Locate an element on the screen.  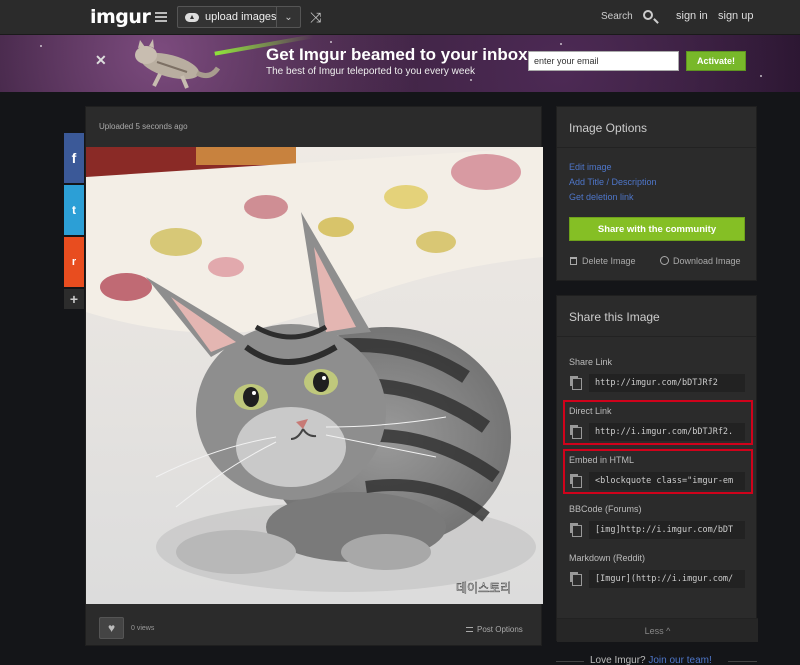
menu-icon is located at coordinates (161, 17).